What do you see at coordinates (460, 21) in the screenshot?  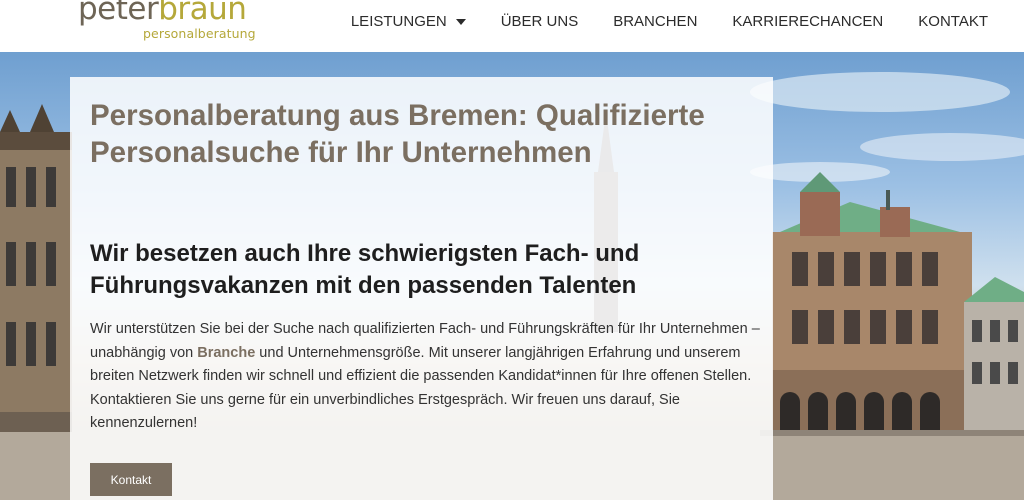 I see `caret-down-icon` at bounding box center [460, 21].